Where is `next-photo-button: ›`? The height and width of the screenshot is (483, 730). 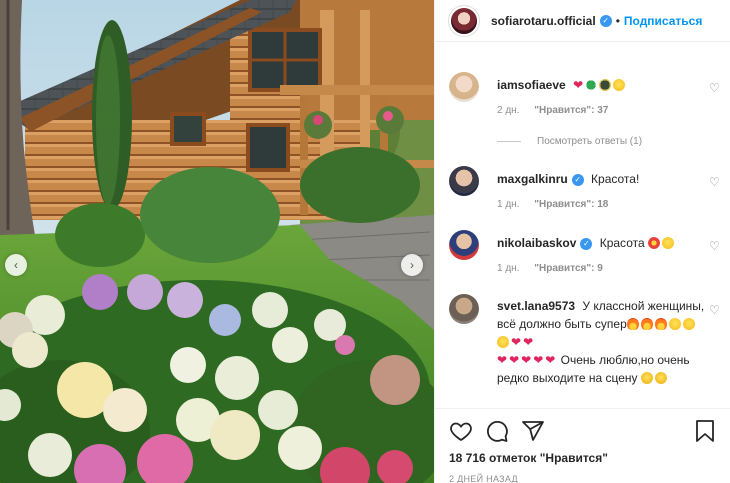 next-photo-button: › is located at coordinates (412, 265).